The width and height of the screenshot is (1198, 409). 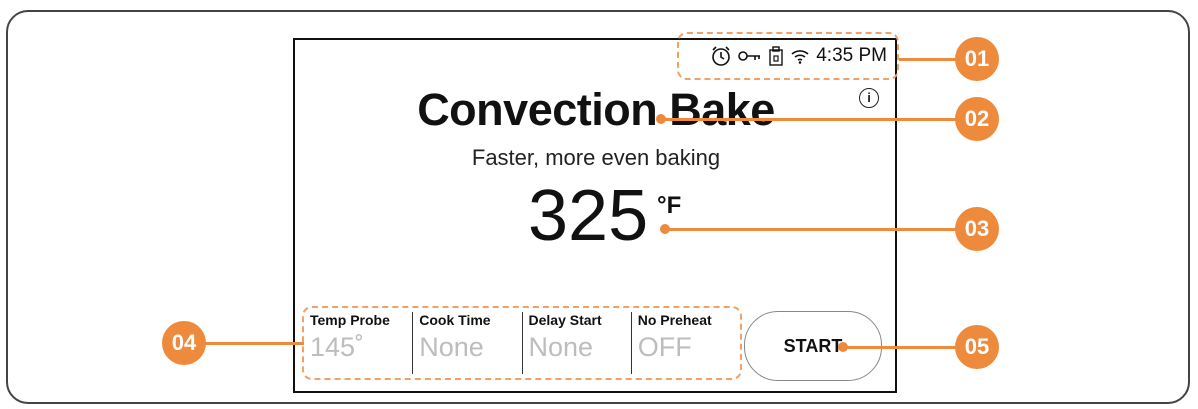 I want to click on mode-subtitle: Faster, more even baking, so click(x=596, y=157).